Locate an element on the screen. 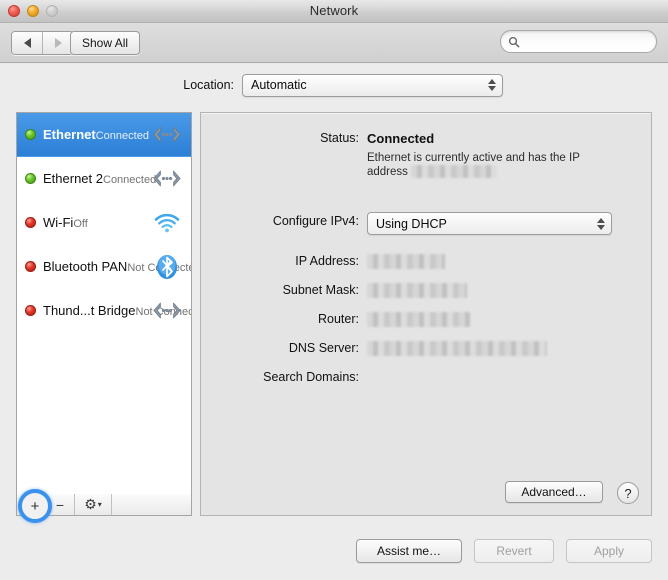 The image size is (668, 580). service-list-item: Ethernet 2Connected is located at coordinates (104, 179).